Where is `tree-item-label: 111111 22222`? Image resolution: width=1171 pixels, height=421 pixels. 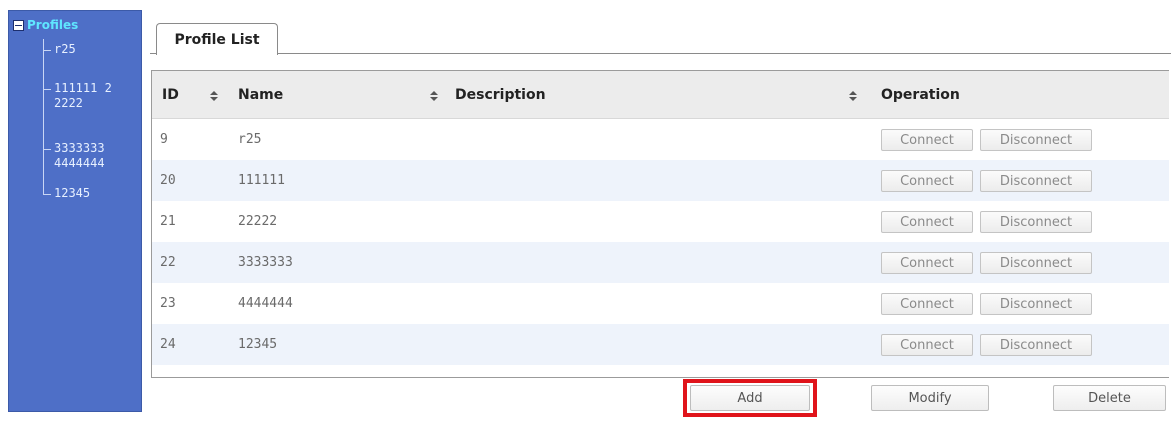 tree-item-label: 111111 22222 is located at coordinates (86, 96).